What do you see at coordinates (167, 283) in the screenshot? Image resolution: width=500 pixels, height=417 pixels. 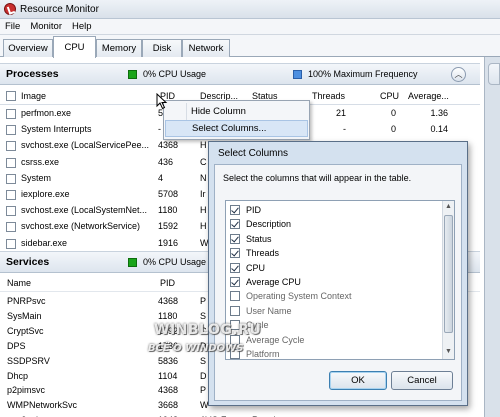 I see `col-service-pid: PID` at bounding box center [167, 283].